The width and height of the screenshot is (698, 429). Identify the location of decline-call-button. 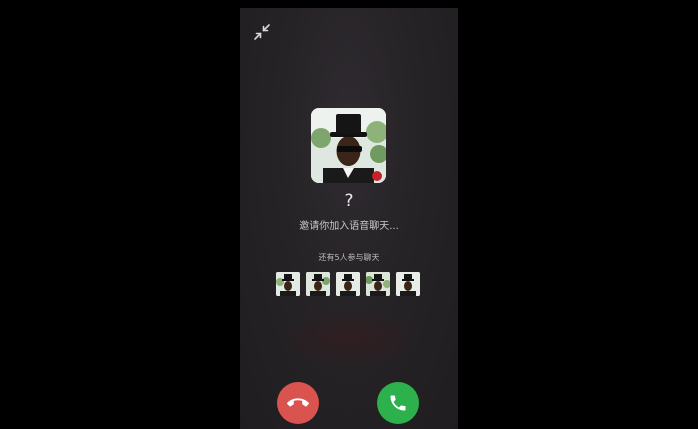
(298, 403).